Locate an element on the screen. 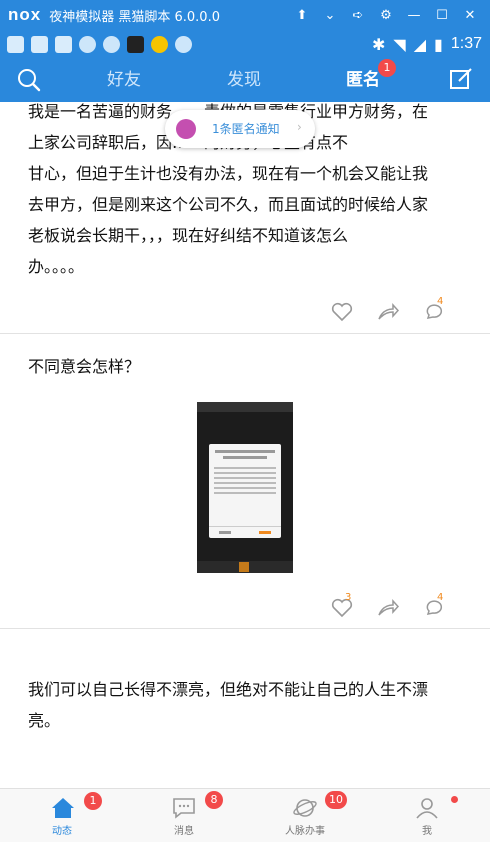  tab-feed-badge: 1 is located at coordinates (93, 801).